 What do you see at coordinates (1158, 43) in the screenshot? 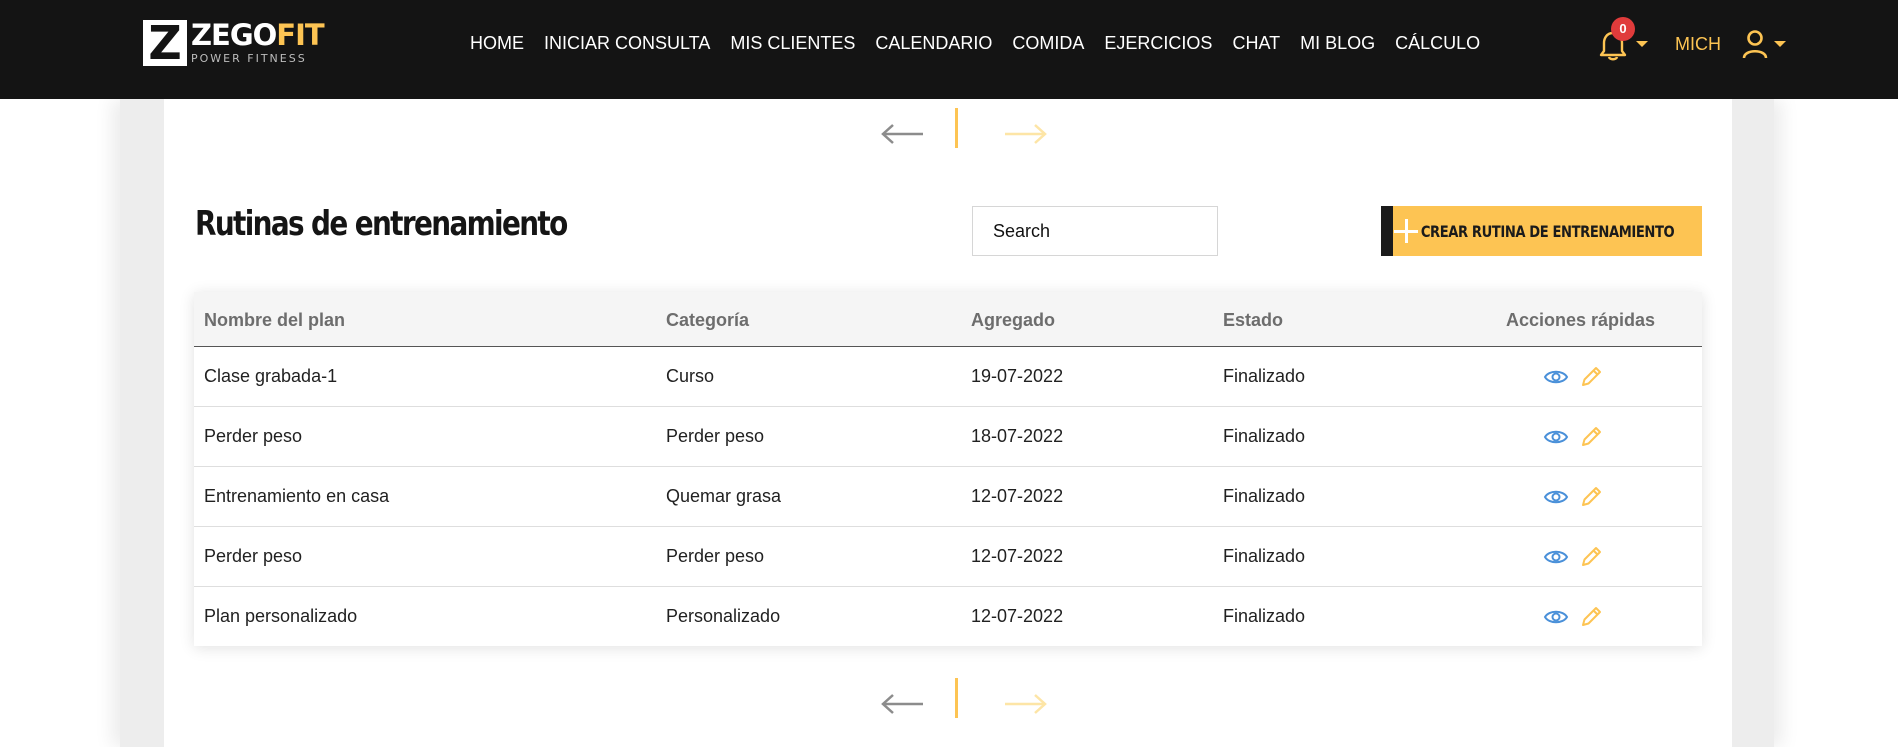
I see `nav-ejercicios: EJERCICIOS` at bounding box center [1158, 43].